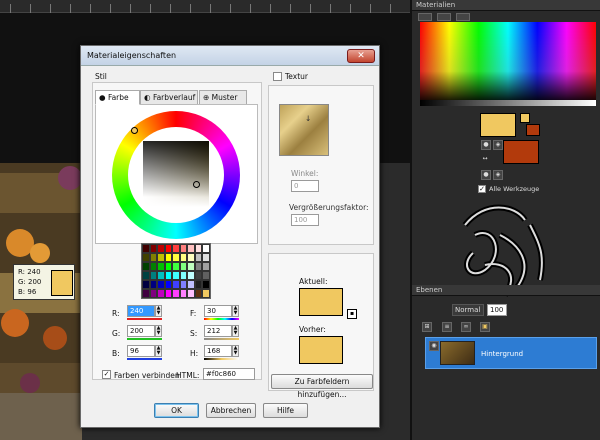  Describe the element at coordinates (304, 130) in the screenshot. I see `texture-preview` at that location.